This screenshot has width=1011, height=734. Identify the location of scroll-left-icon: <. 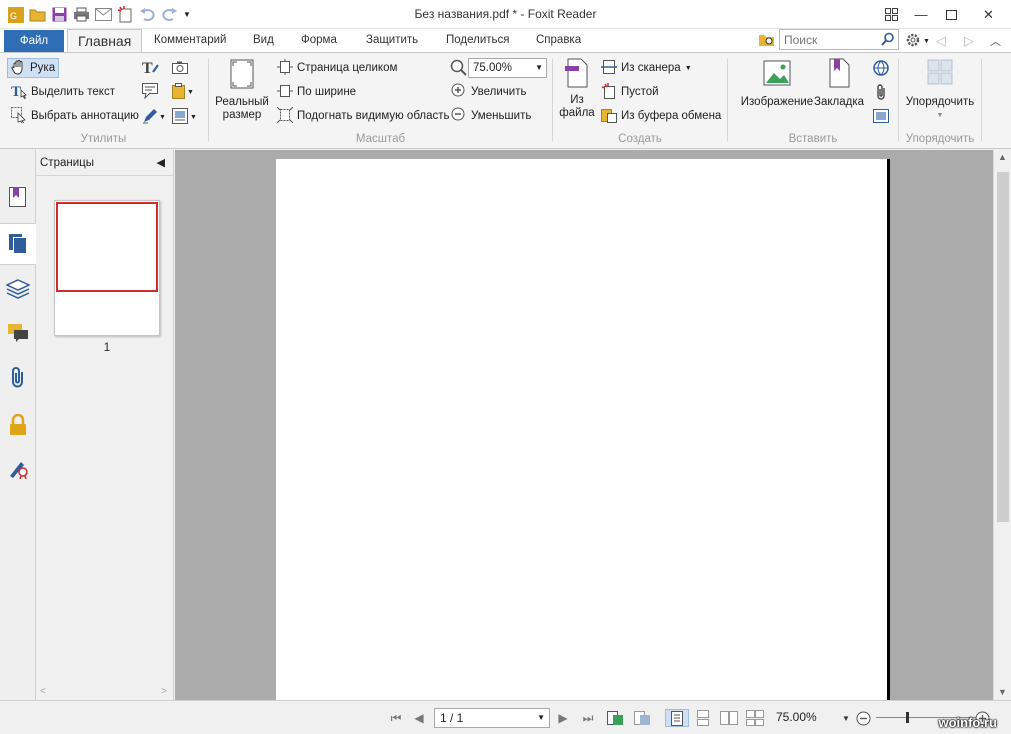
(43, 691).